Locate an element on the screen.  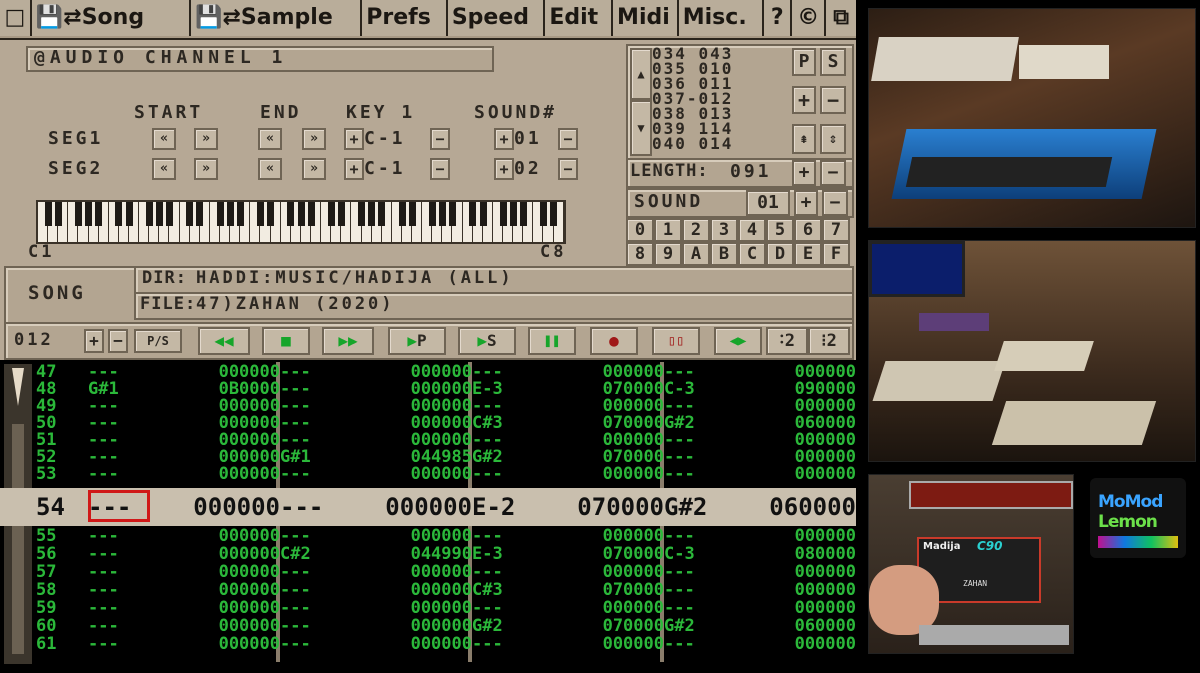
position-entry: 040 014 is located at coordinates (720, 144).